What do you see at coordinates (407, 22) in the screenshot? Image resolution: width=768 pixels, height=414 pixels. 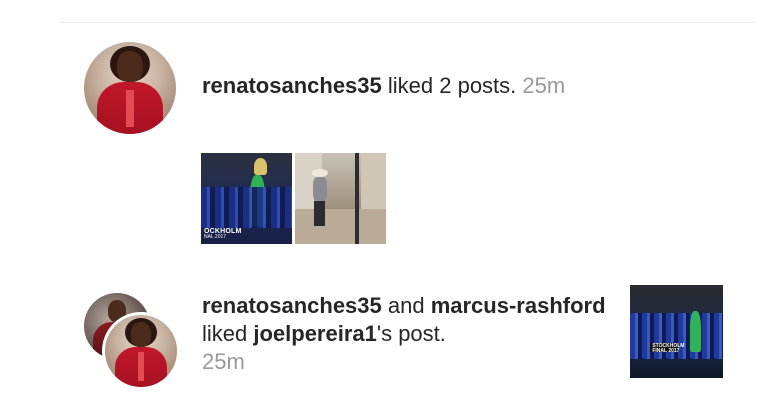 I see `top-divider` at bounding box center [407, 22].